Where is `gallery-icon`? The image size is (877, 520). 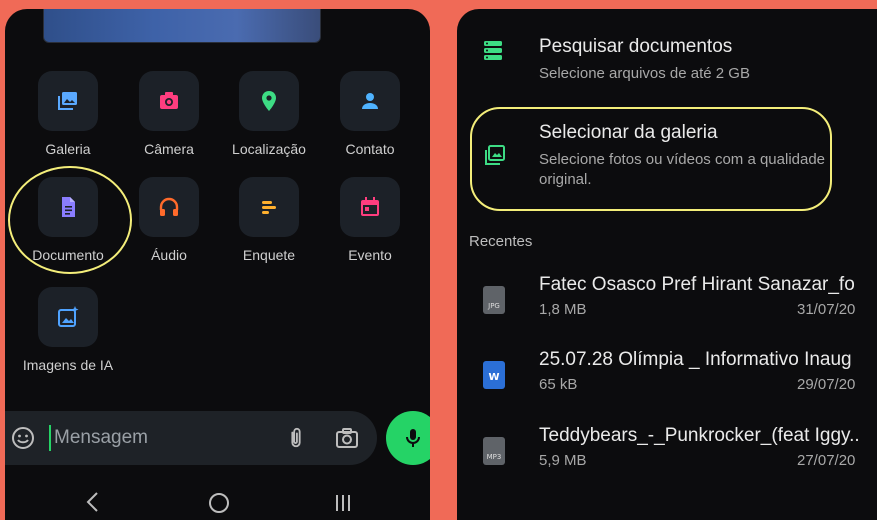
gallery-icon is located at coordinates (68, 101).